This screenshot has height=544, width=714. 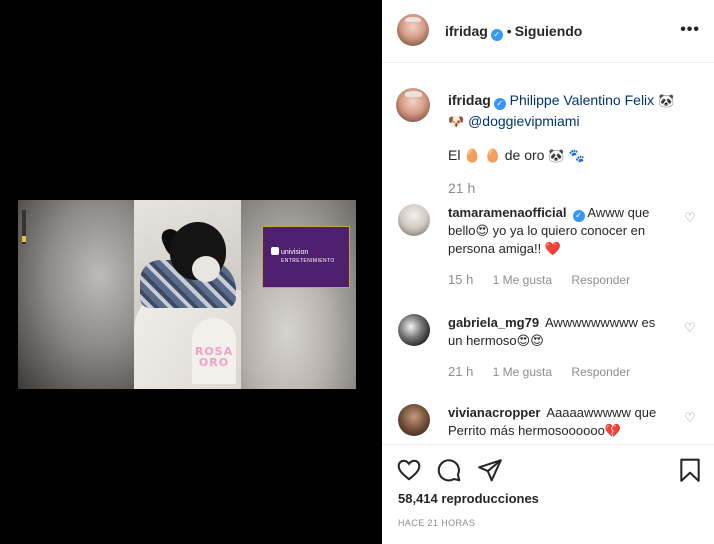 I want to click on comment-username: tamaramenaofficial, so click(x=507, y=212).